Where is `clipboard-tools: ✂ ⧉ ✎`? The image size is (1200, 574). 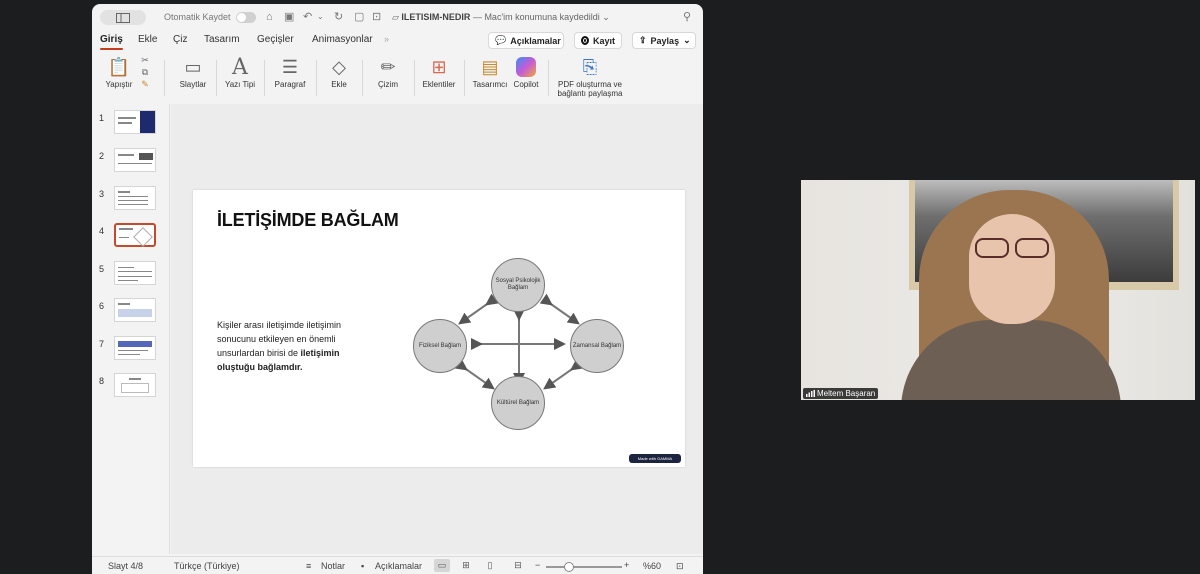 clipboard-tools: ✂ ⧉ ✎ is located at coordinates (145, 78).